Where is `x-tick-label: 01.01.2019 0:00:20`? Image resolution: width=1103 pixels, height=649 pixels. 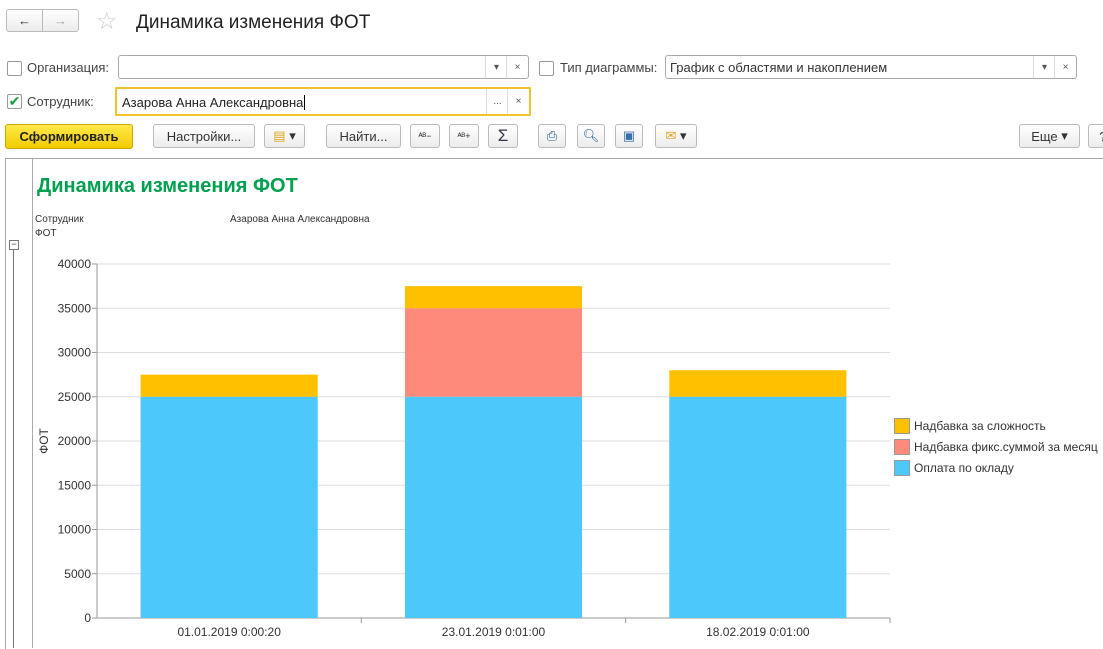 x-tick-label: 01.01.2019 0:00:20 is located at coordinates (229, 632).